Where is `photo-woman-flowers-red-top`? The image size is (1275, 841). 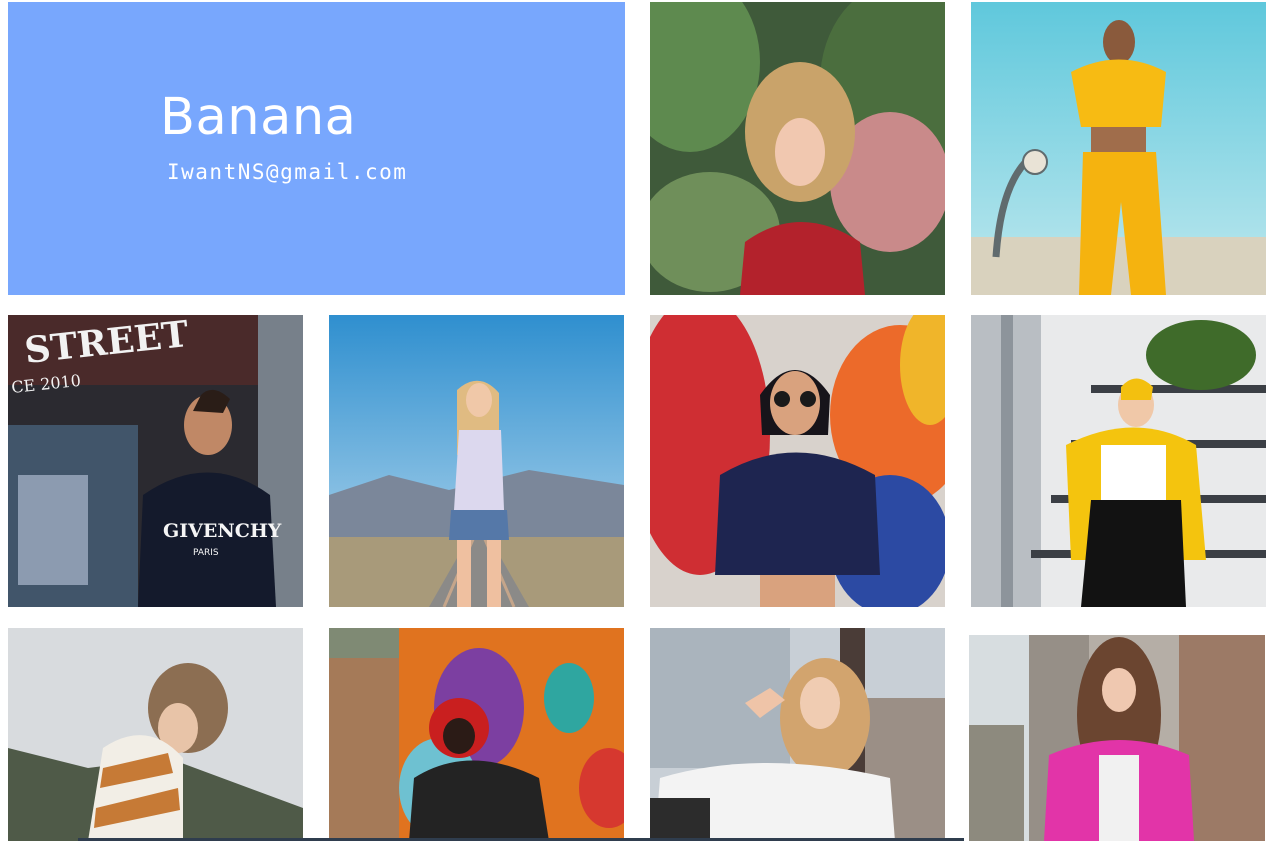
photo-woman-flowers-red-top is located at coordinates (797, 148).